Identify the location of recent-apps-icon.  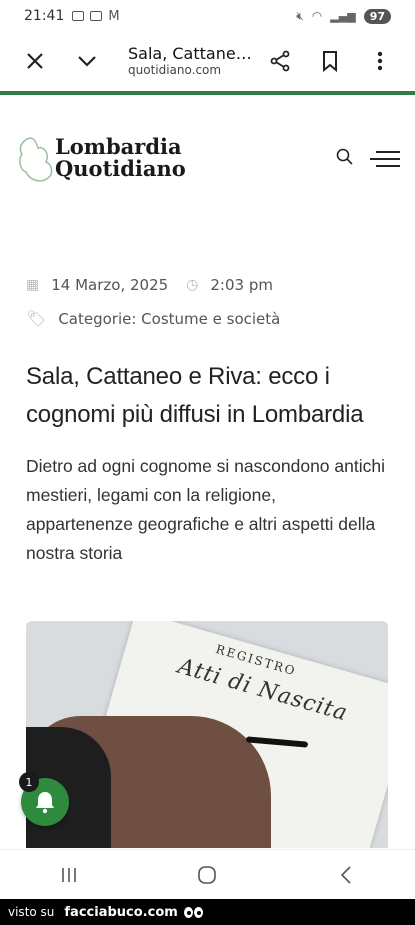
(69, 875).